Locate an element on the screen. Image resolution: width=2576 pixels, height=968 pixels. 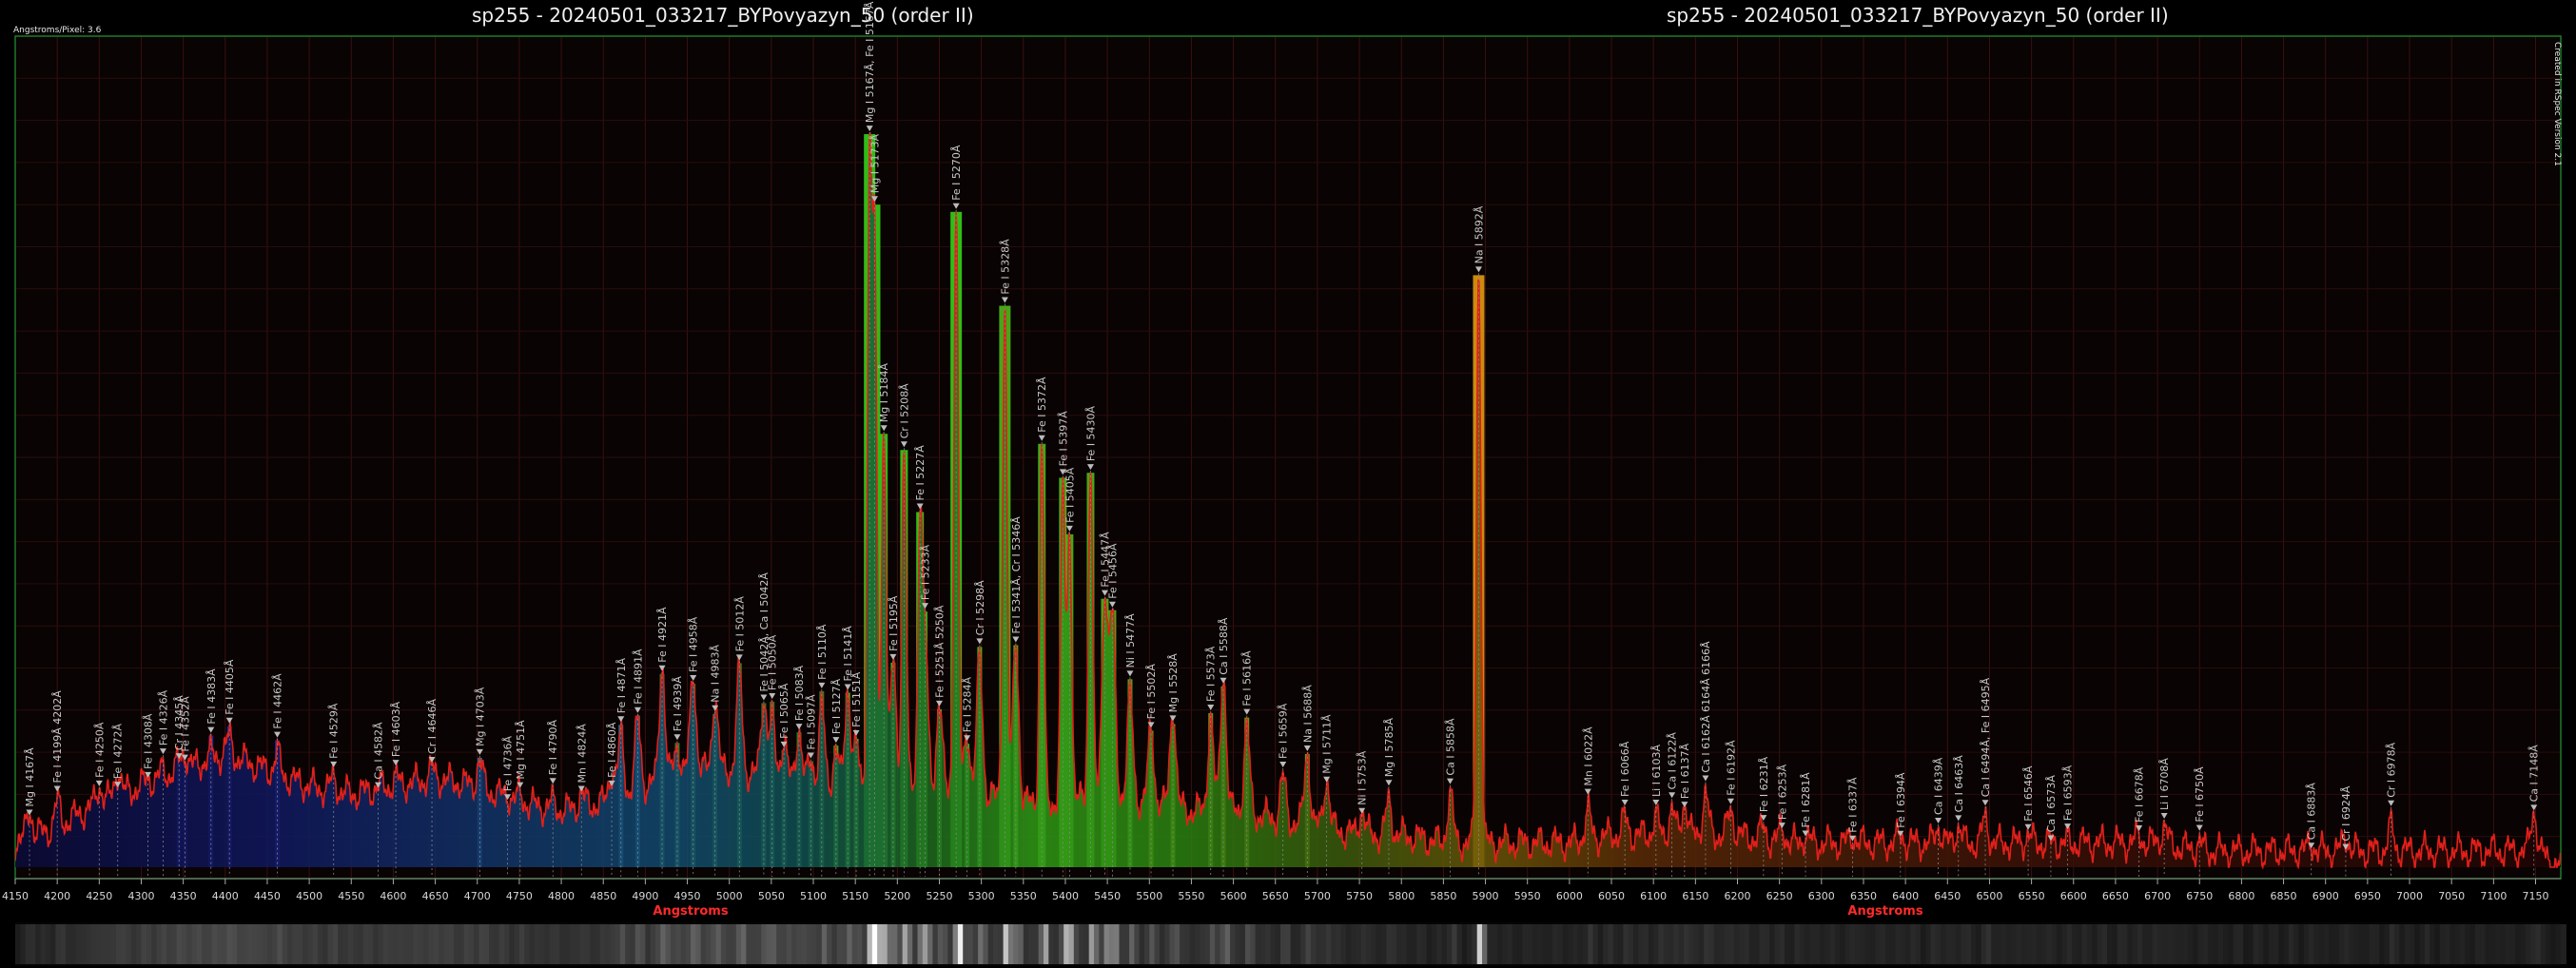
spectral-line-label: Fe I 5097Å is located at coordinates (811, 722).